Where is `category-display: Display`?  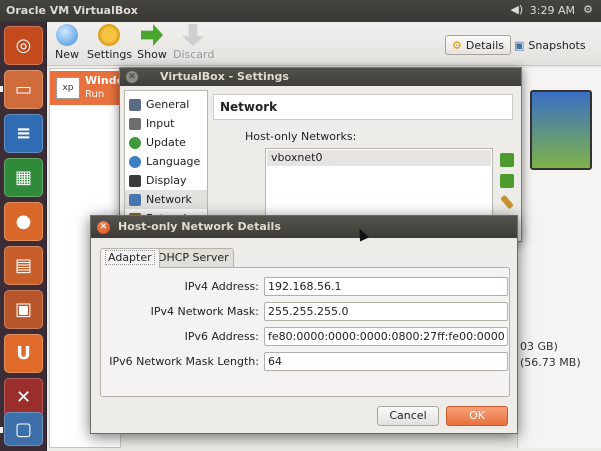
category-display: Display is located at coordinates (166, 180).